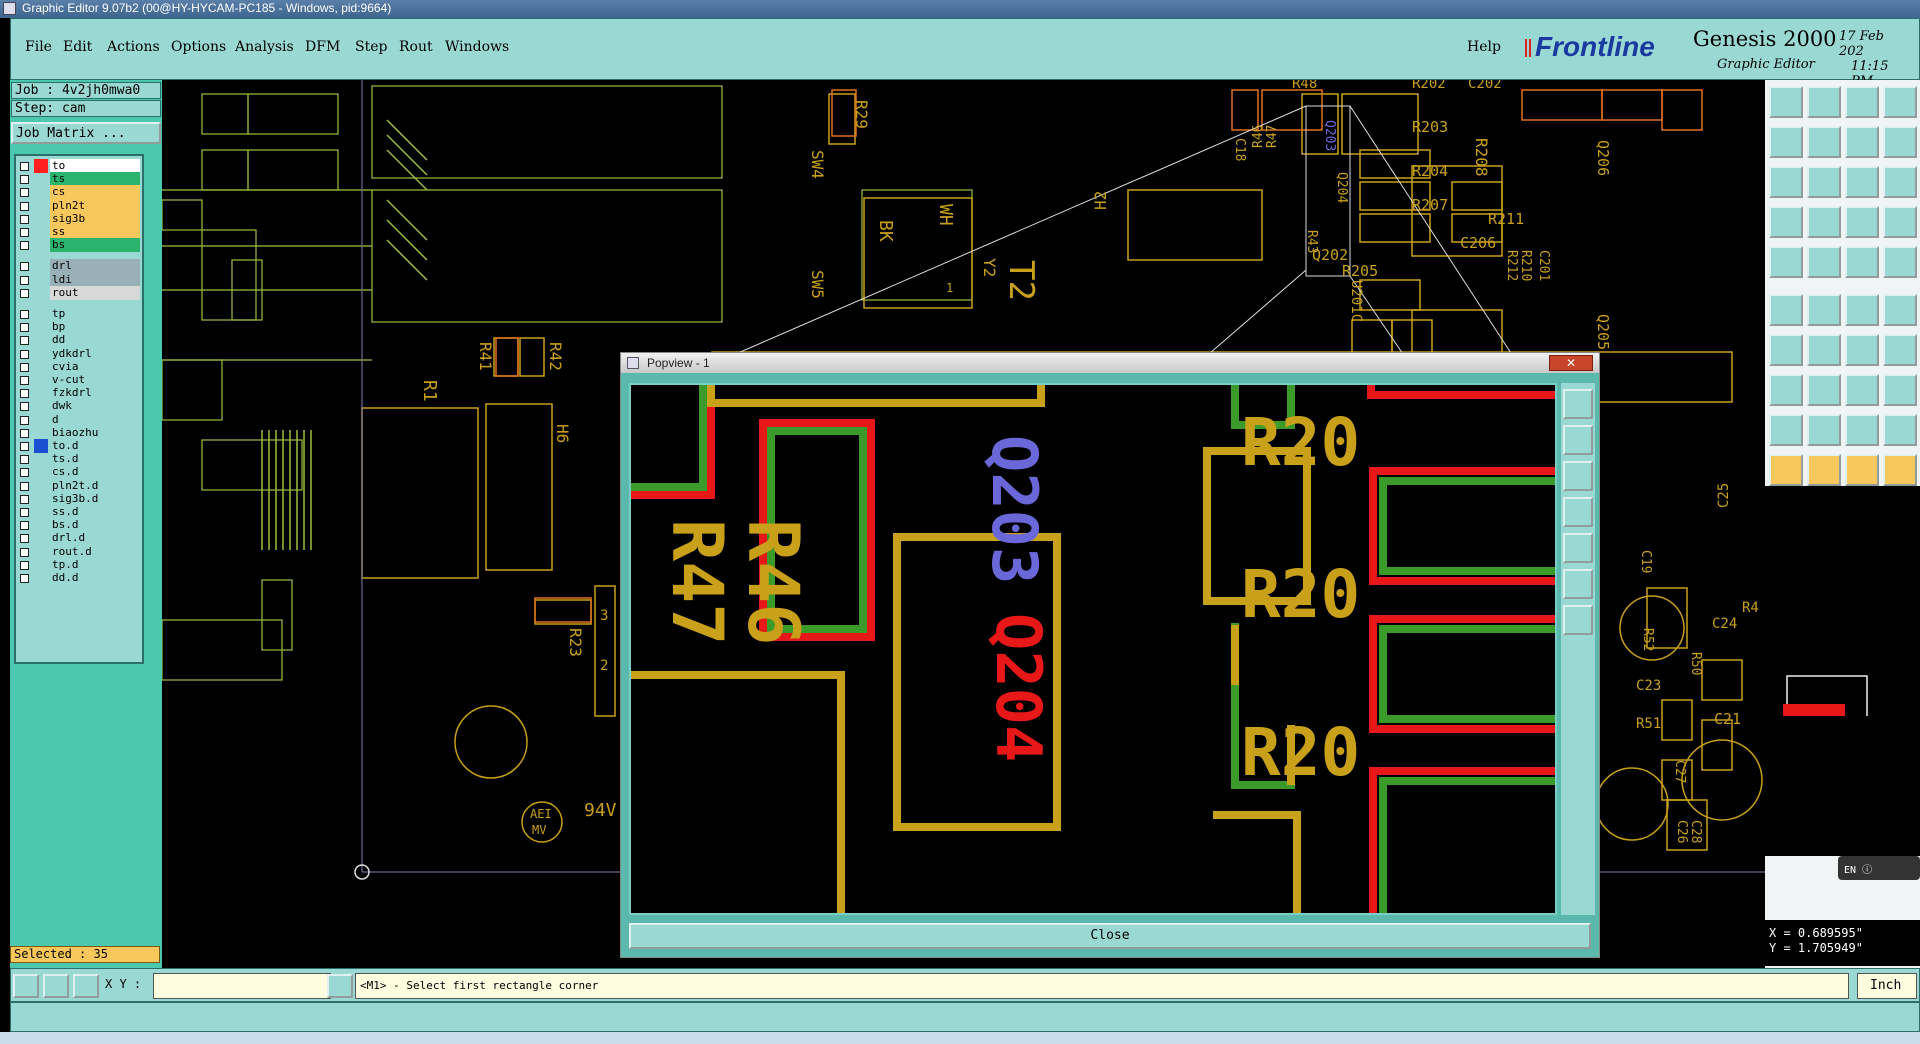 This screenshot has height=1044, width=1920. I want to click on shape-icon, so click(1824, 262).